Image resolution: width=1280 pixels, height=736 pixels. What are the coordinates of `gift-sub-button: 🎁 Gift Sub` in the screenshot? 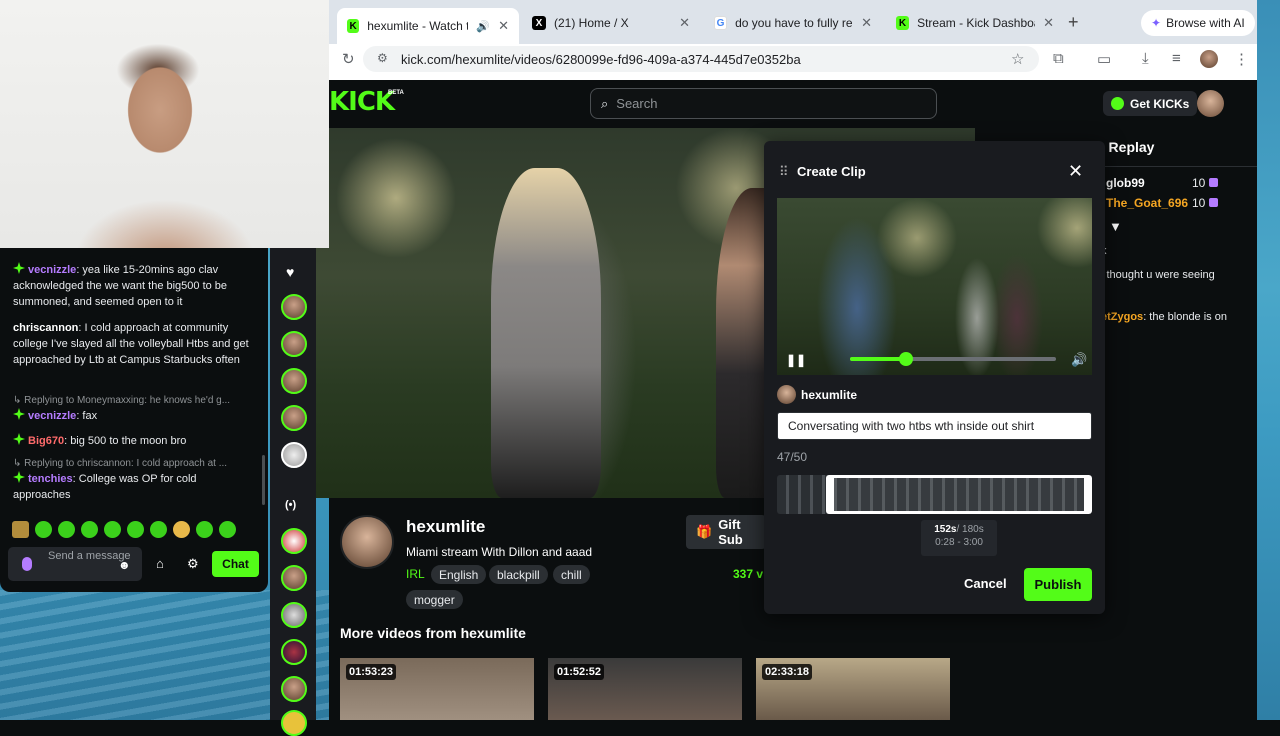 It's located at (726, 532).